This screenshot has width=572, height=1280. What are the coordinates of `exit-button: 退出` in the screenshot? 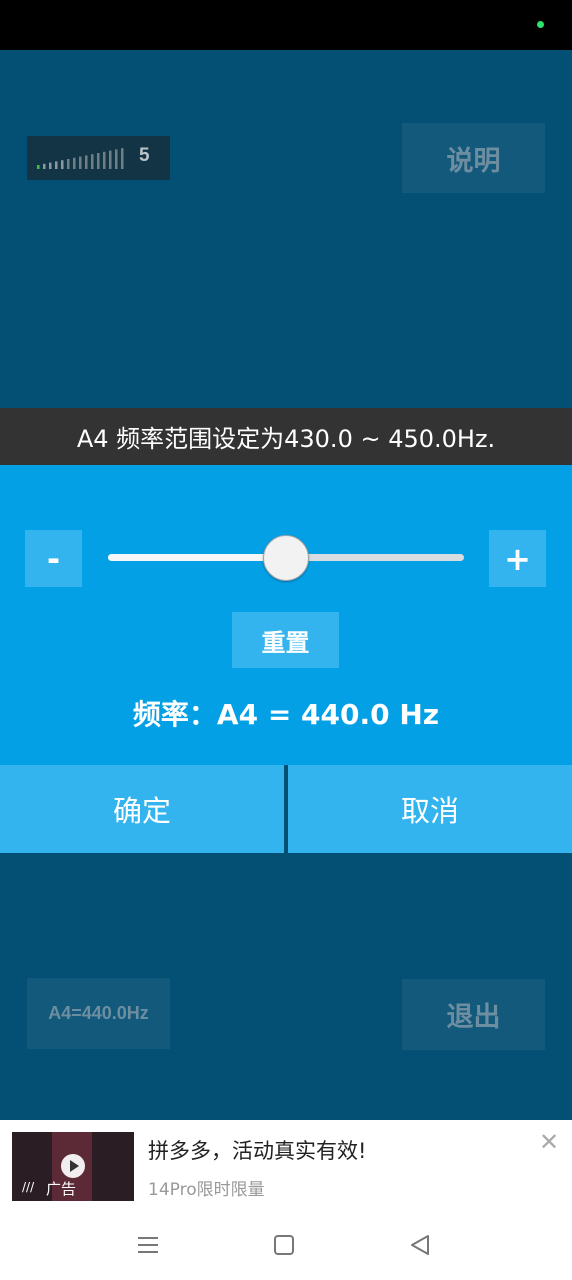 It's located at (473, 1014).